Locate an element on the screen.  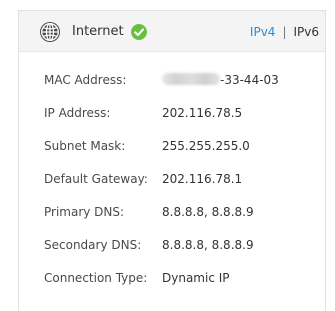
connection-type-value: Dynamic IP is located at coordinates (196, 278).